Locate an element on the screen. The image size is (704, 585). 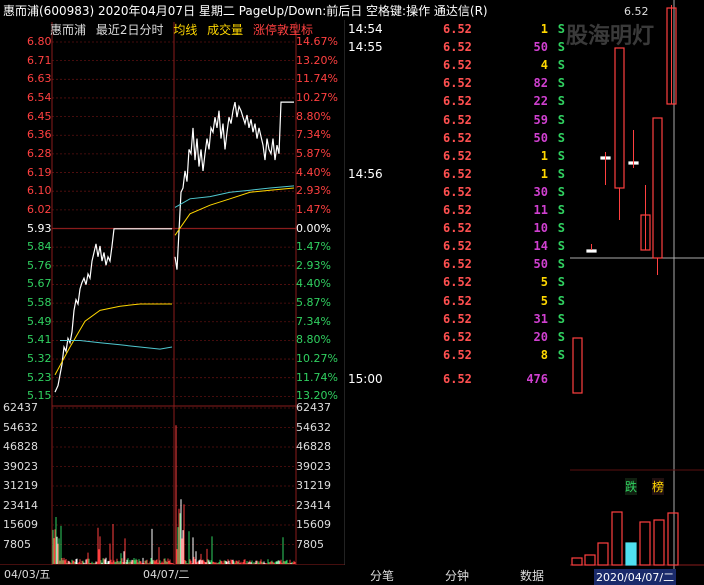
price-label: 5.67 is located at coordinates (39, 284).